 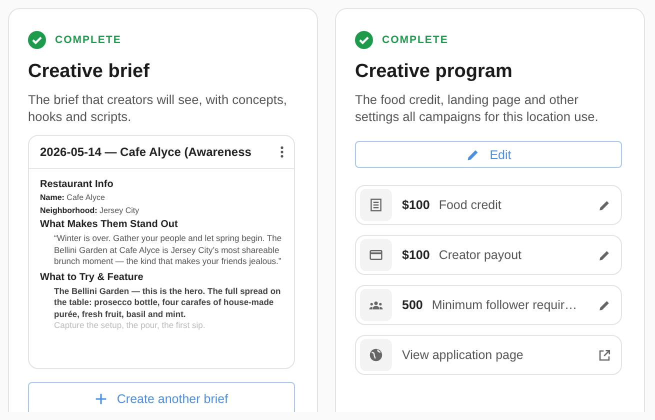 What do you see at coordinates (168, 303) in the screenshot?
I see `brief-paragraph: The Bellini Garden — this is the hero. The full spread on the table: prosecco bottle, four carafes of house-made purée, fresh fruit, basil and mint.` at bounding box center [168, 303].